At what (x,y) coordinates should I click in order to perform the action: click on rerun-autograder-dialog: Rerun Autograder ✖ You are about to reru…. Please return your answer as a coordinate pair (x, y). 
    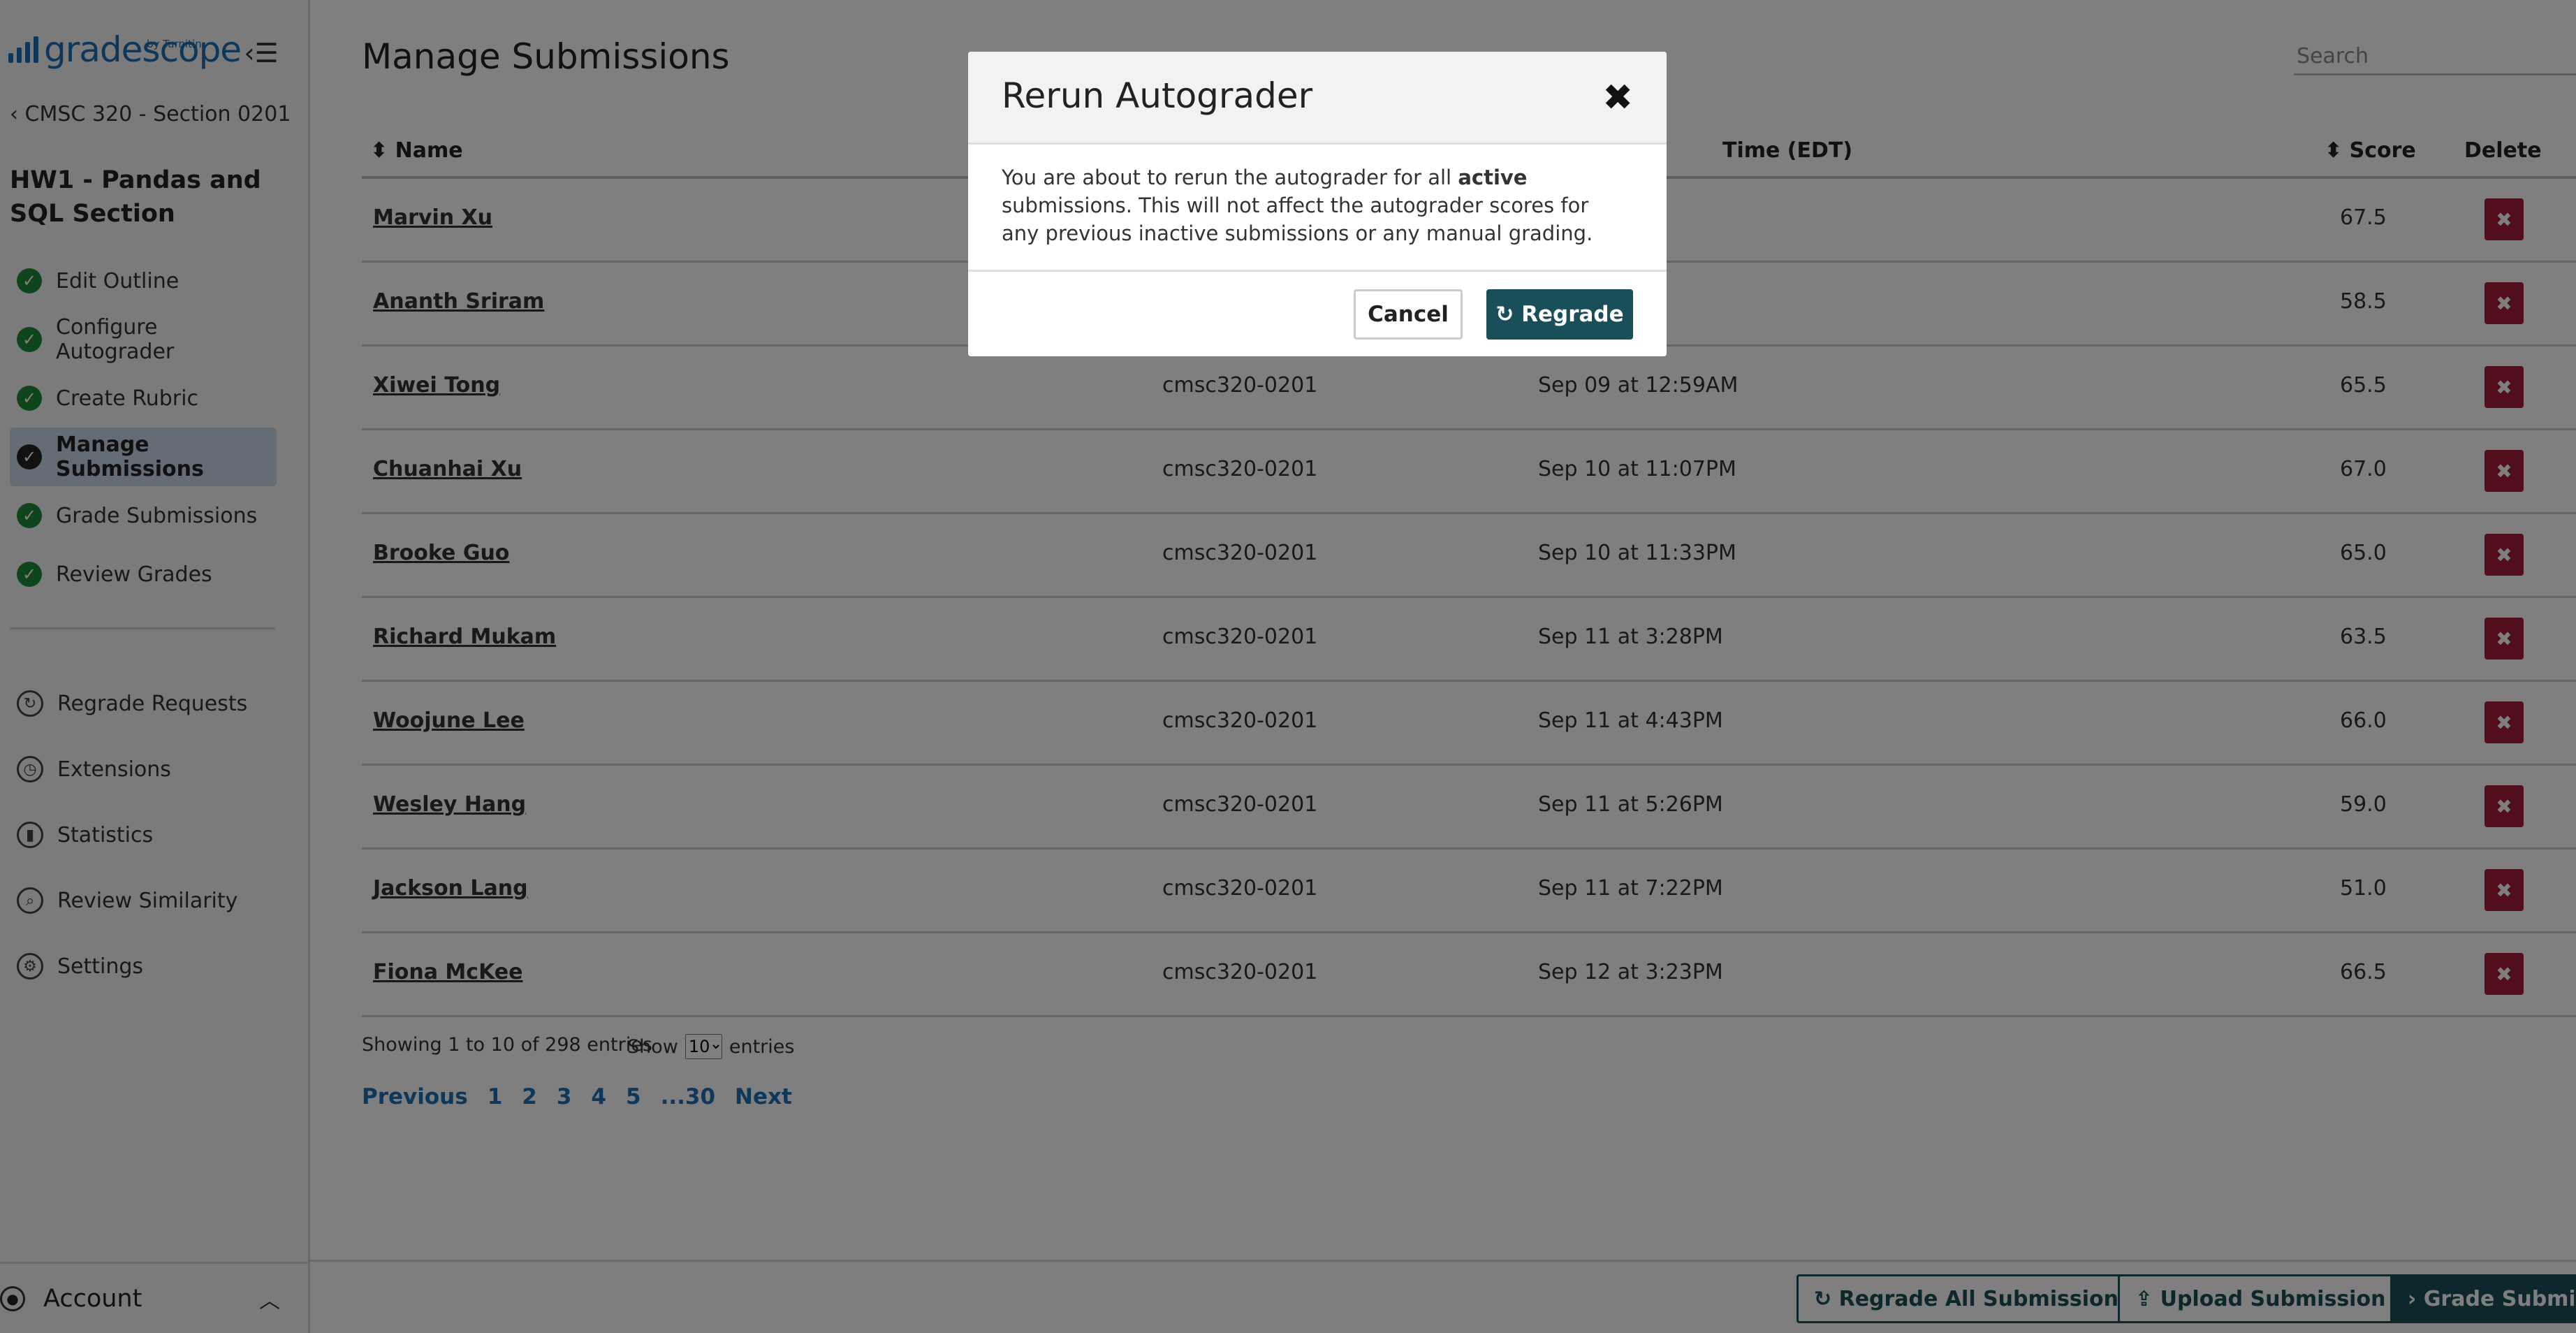
    Looking at the image, I should click on (1317, 204).